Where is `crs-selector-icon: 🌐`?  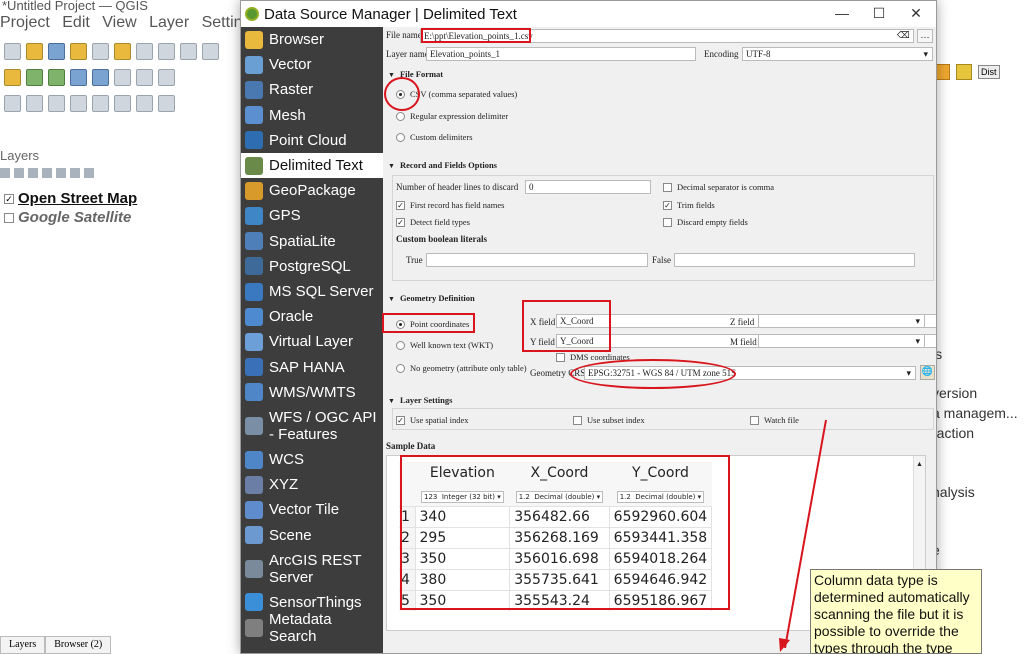 crs-selector-icon: 🌐 is located at coordinates (927, 372).